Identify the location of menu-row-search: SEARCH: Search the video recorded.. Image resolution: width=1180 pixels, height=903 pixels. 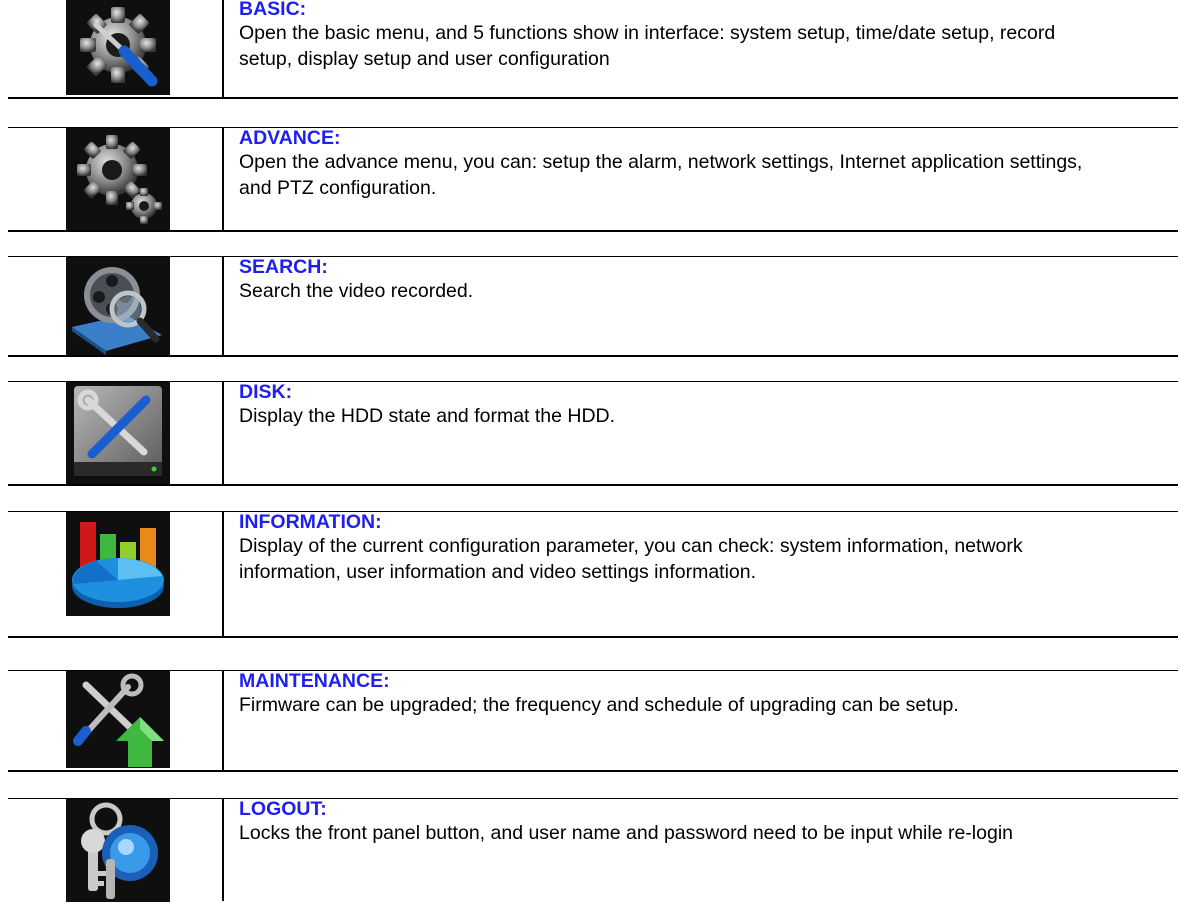
(593, 306).